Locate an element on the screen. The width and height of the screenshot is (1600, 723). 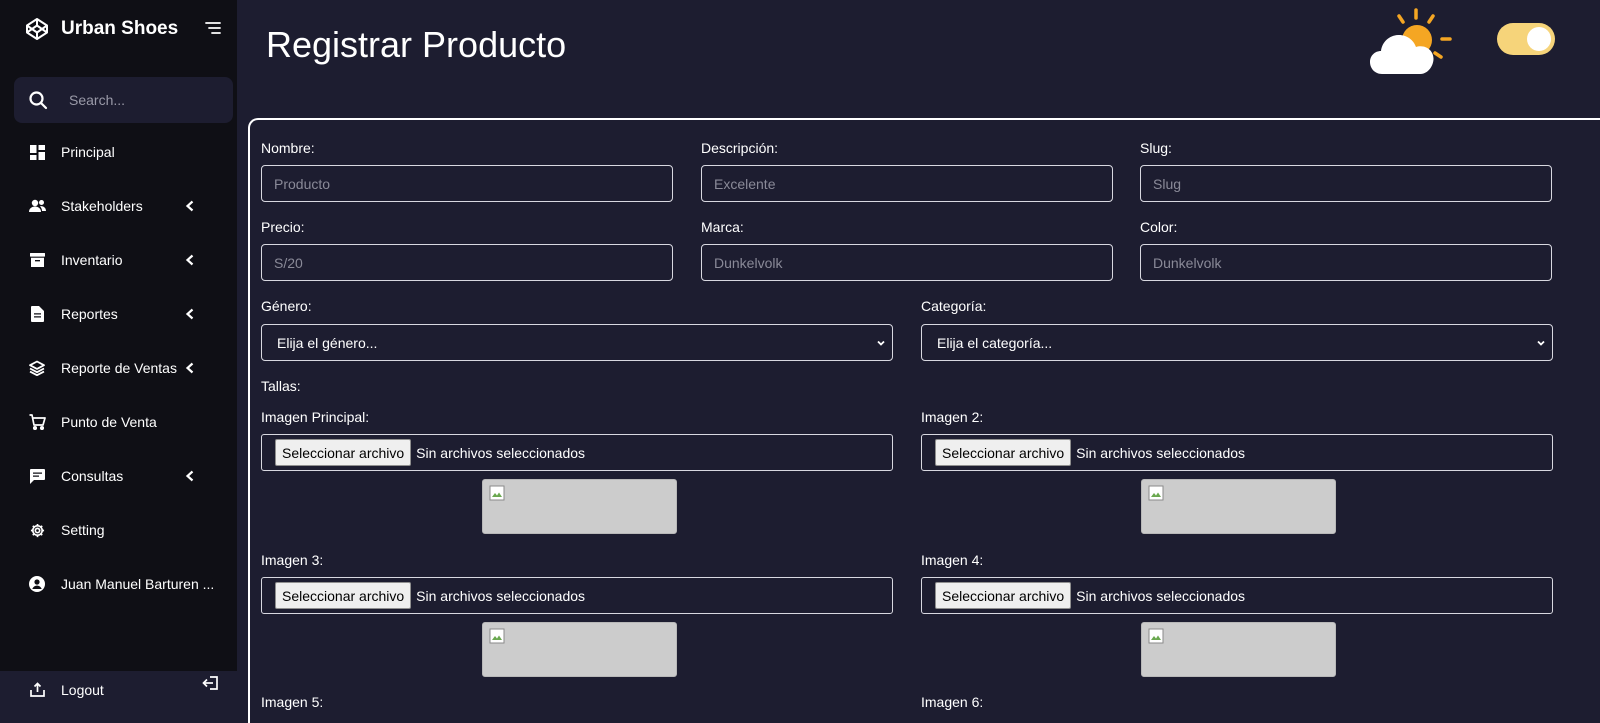
nav-label-inventario: Inventario is located at coordinates (92, 260).